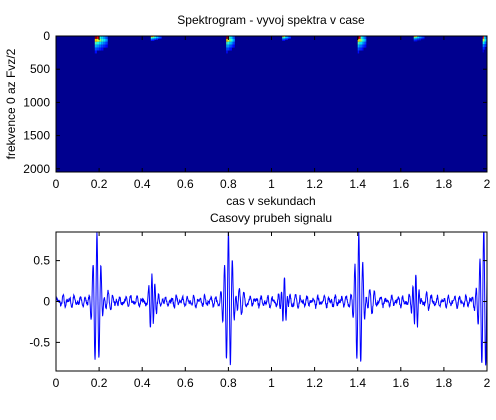 This screenshot has height=420, width=496. I want to click on spectrogram-x-tick-label: 1.4, so click(357, 184).